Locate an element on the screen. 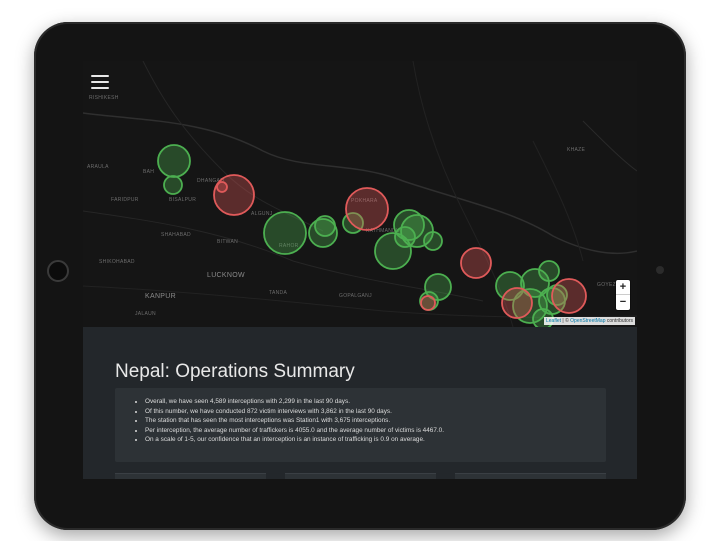  menu-icon is located at coordinates (100, 82).